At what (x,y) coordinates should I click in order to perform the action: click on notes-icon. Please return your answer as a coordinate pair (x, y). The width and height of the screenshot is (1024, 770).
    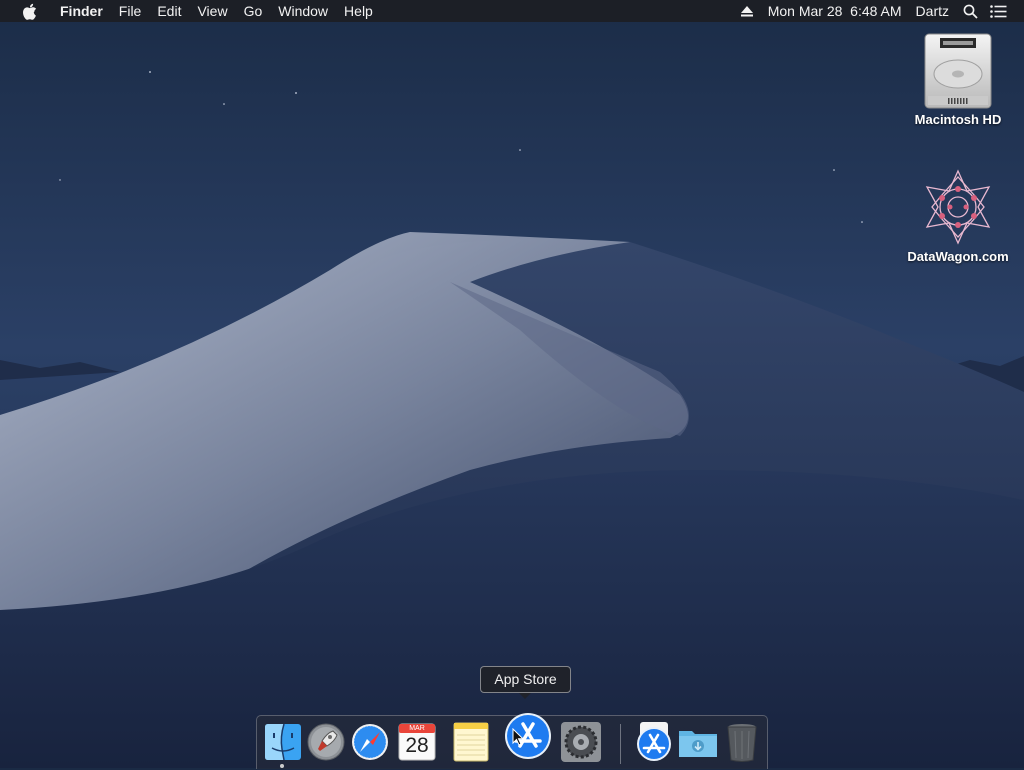
    Looking at the image, I should click on (471, 742).